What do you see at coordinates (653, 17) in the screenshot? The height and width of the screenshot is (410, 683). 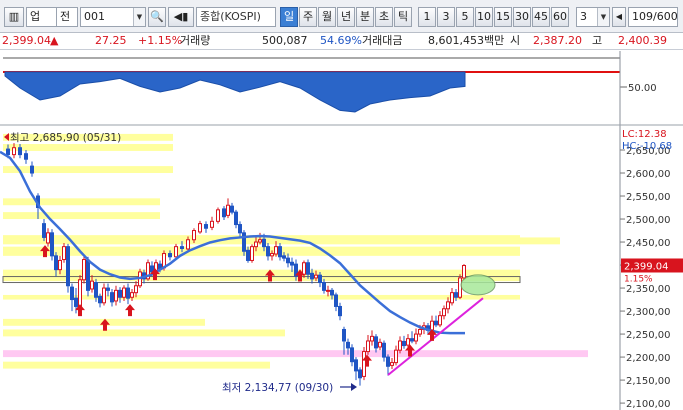 I see `count-field: 109/600` at bounding box center [653, 17].